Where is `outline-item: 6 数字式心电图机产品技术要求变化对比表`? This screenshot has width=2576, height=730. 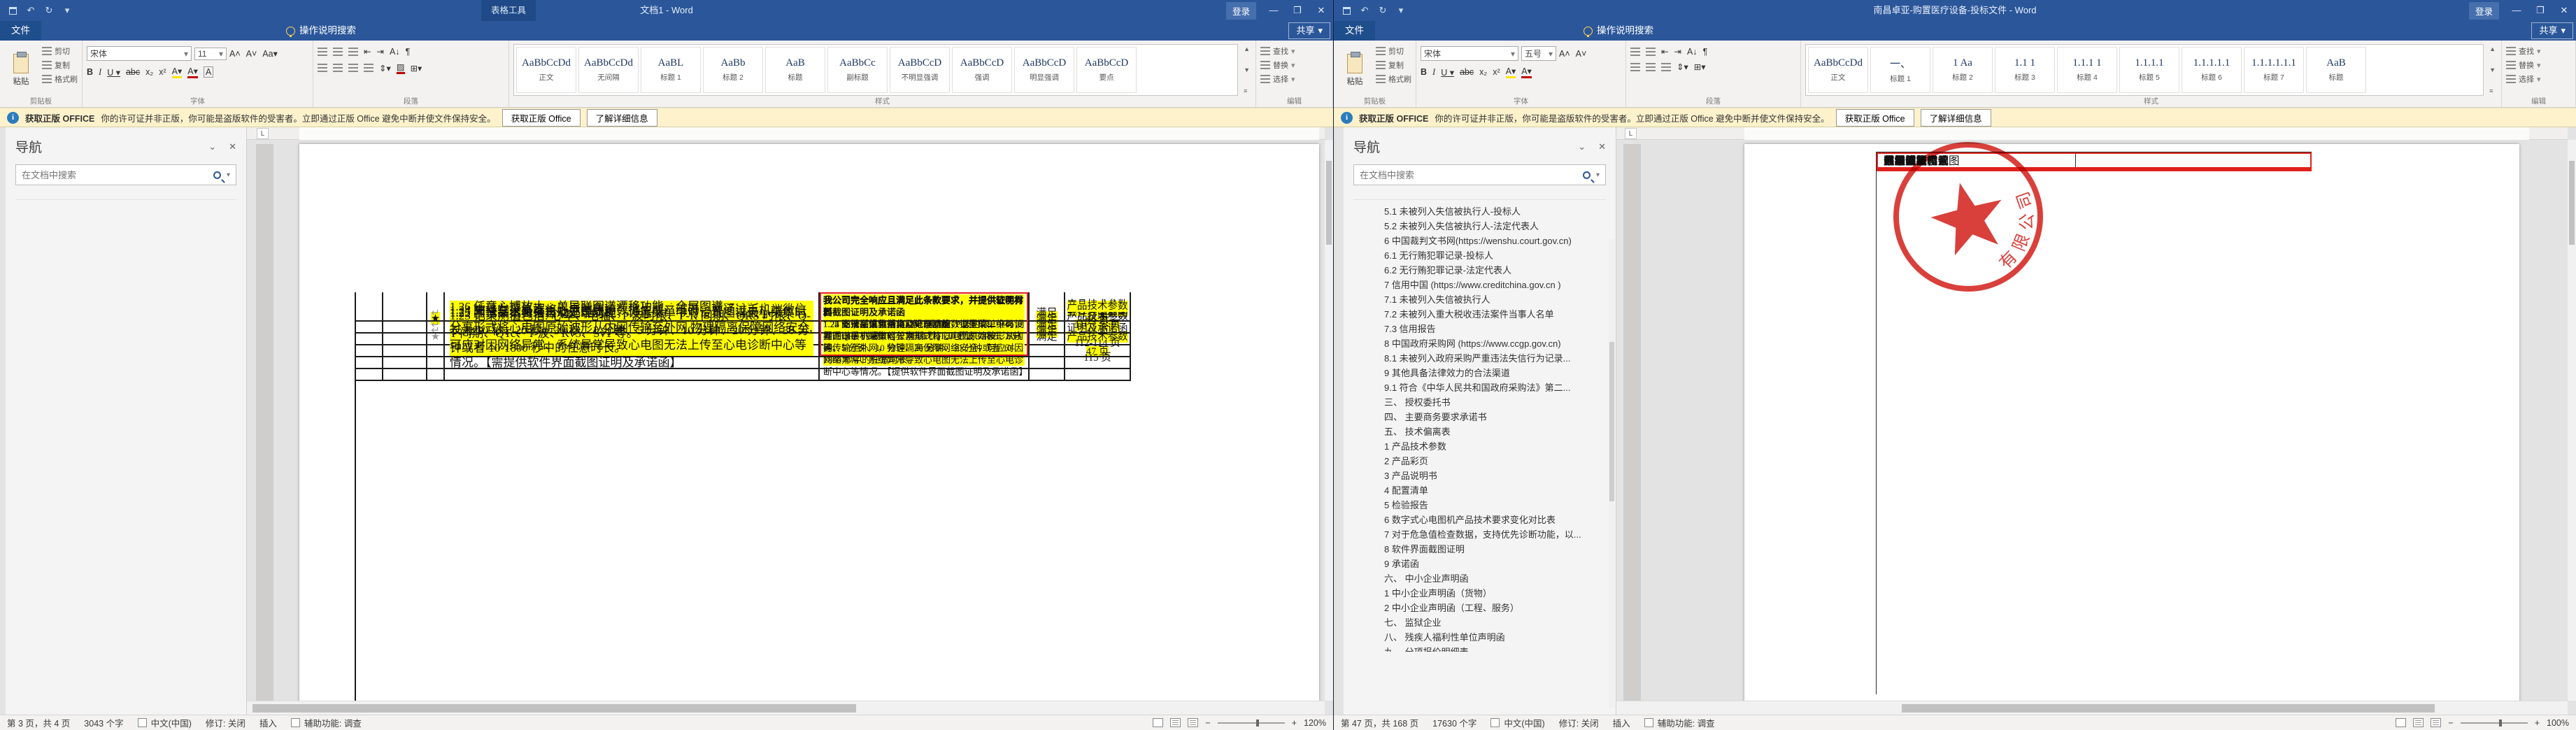 outline-item: 6 数字式心电图机产品技术要求变化对比表 is located at coordinates (1477, 520).